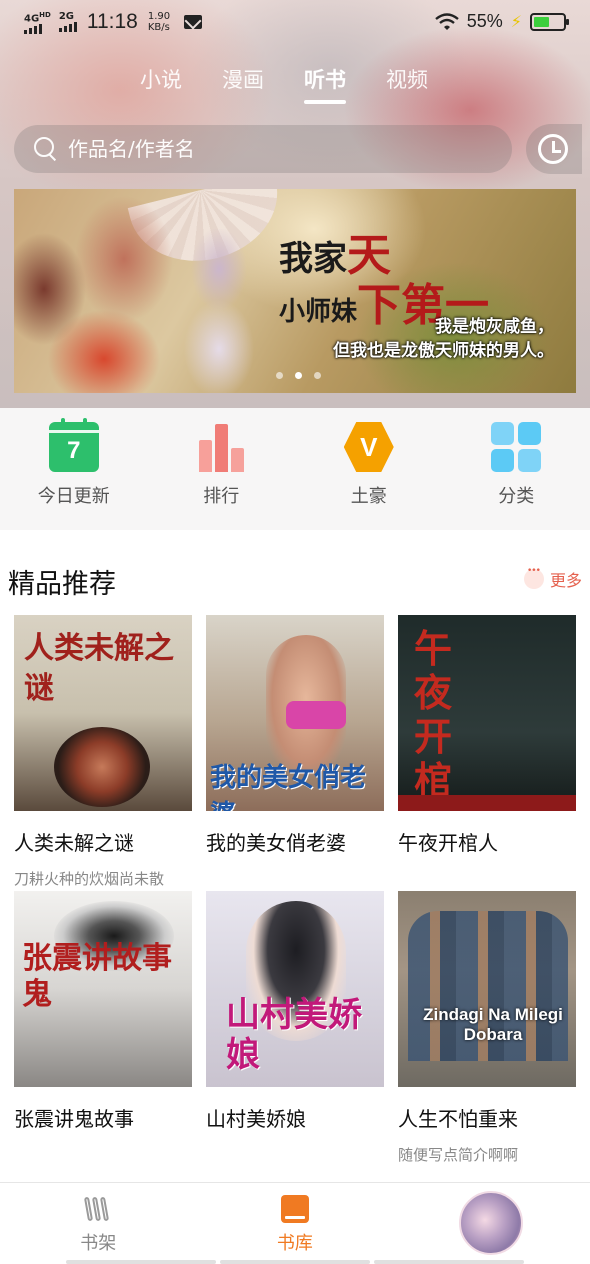  What do you see at coordinates (458, 1155) in the screenshot?
I see `book-description: 随便写点简介啊啊` at bounding box center [458, 1155].